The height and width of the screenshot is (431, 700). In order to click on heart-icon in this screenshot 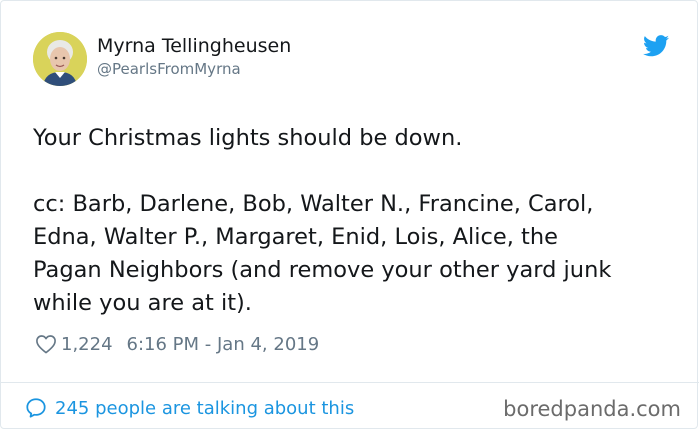, I will do `click(46, 344)`.